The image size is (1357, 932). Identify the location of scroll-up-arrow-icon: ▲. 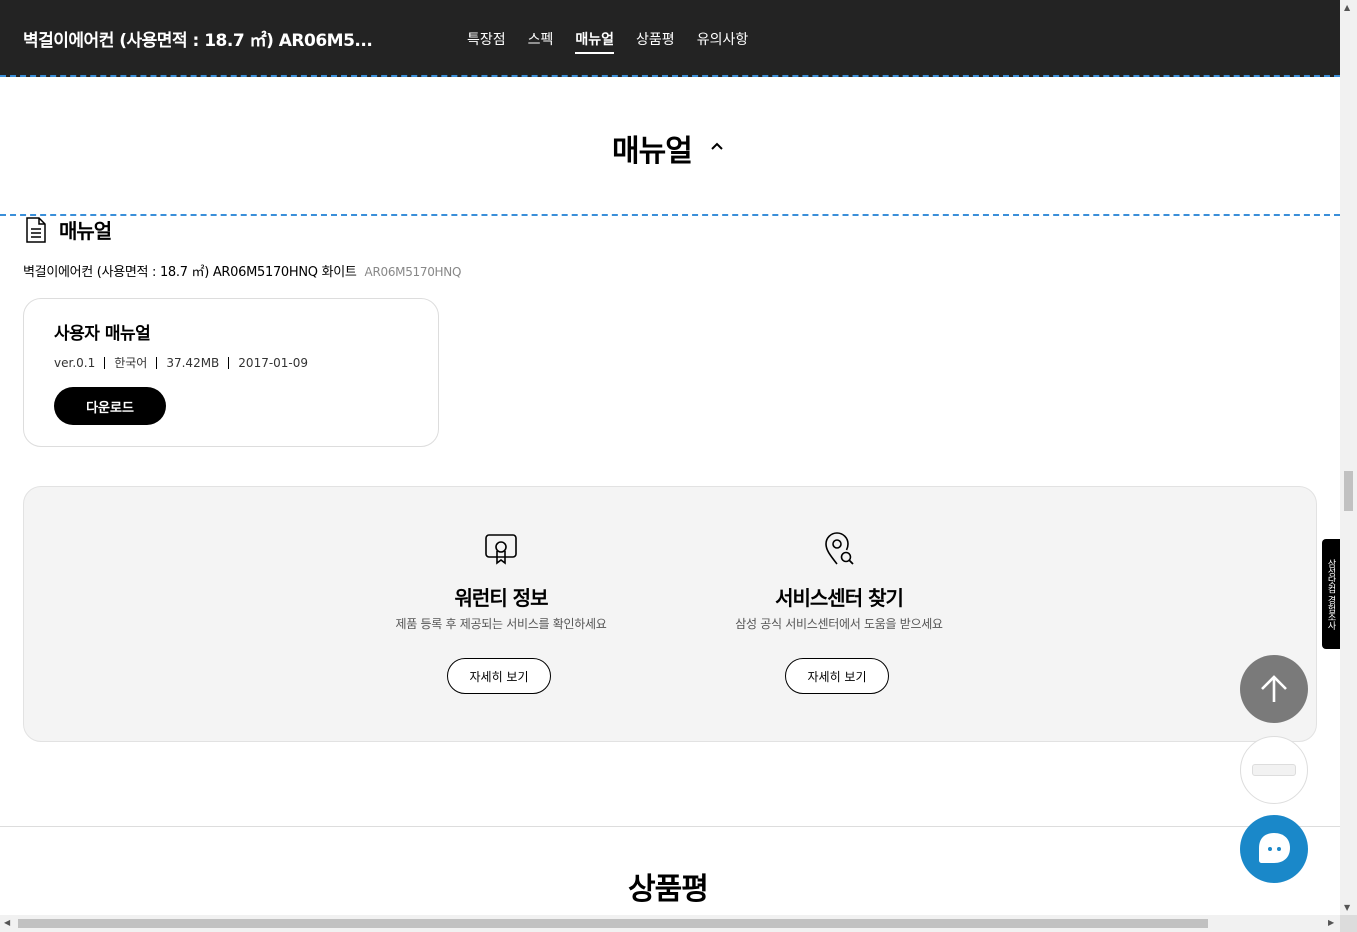
(1347, 7).